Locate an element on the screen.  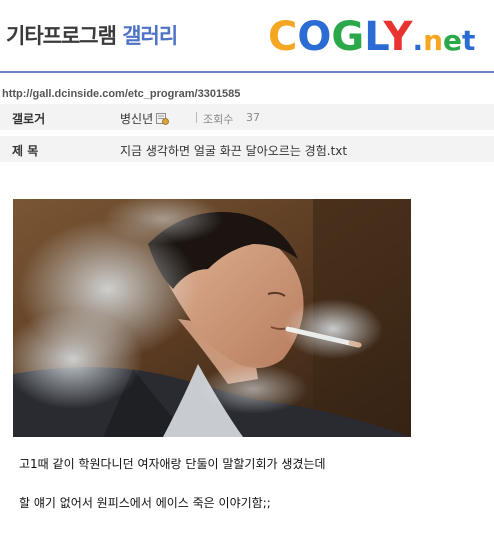
writer-label: 갤로거 is located at coordinates (29, 119).